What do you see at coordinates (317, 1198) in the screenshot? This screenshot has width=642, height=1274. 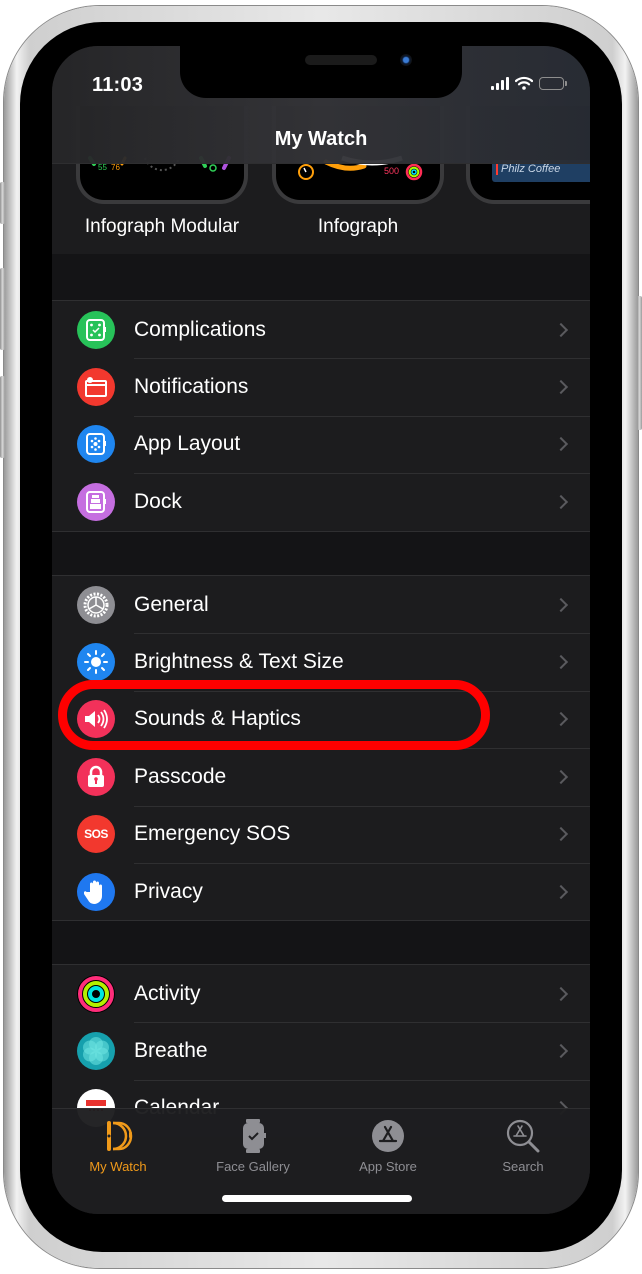 I see `home-indicator` at bounding box center [317, 1198].